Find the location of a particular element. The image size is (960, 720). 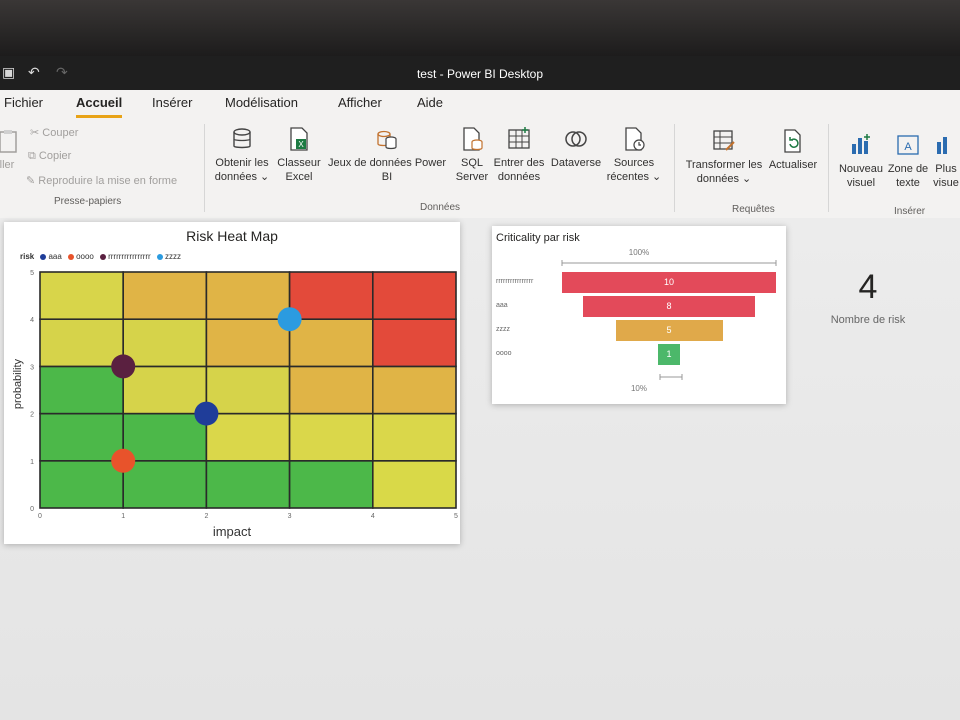

excel-workbook-button: X Classeur Excel is located at coordinates (299, 155).